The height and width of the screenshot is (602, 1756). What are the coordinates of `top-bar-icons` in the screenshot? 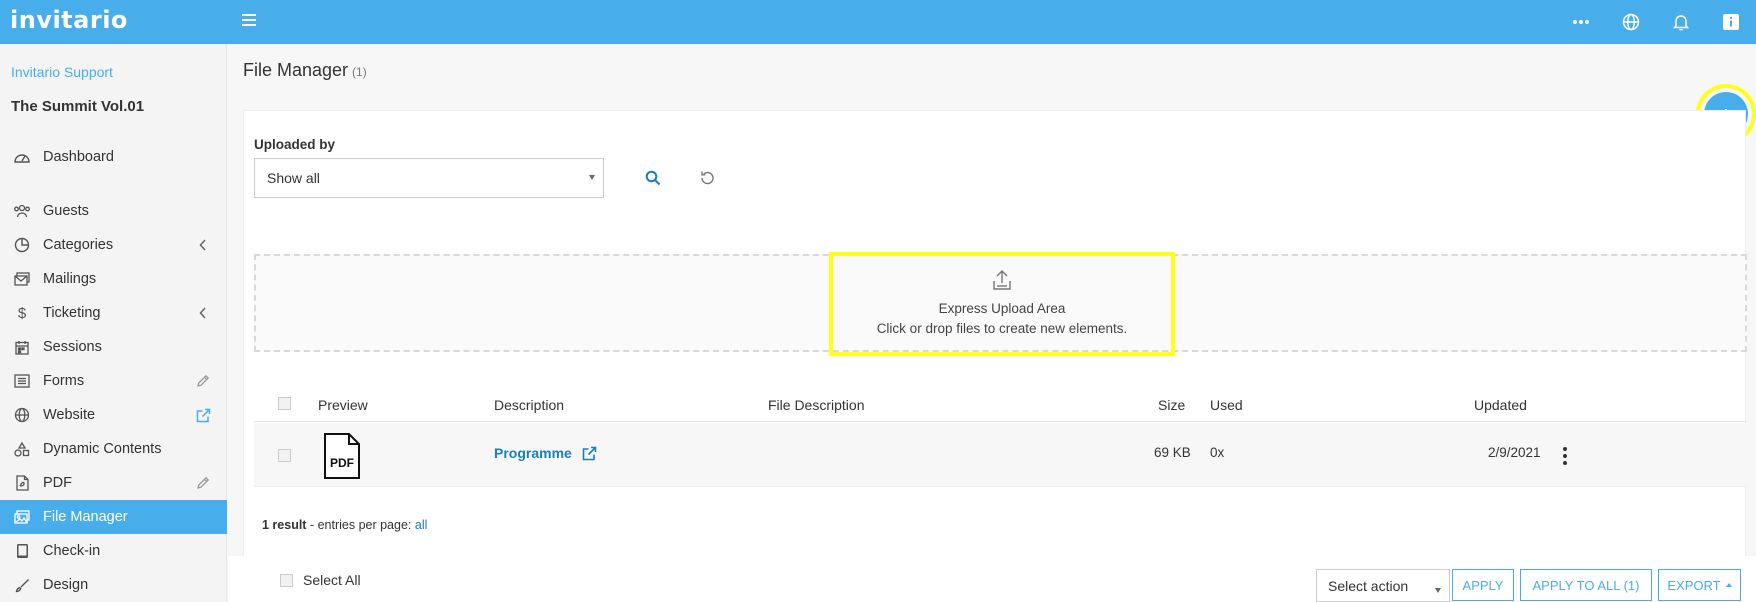 It's located at (1656, 22).